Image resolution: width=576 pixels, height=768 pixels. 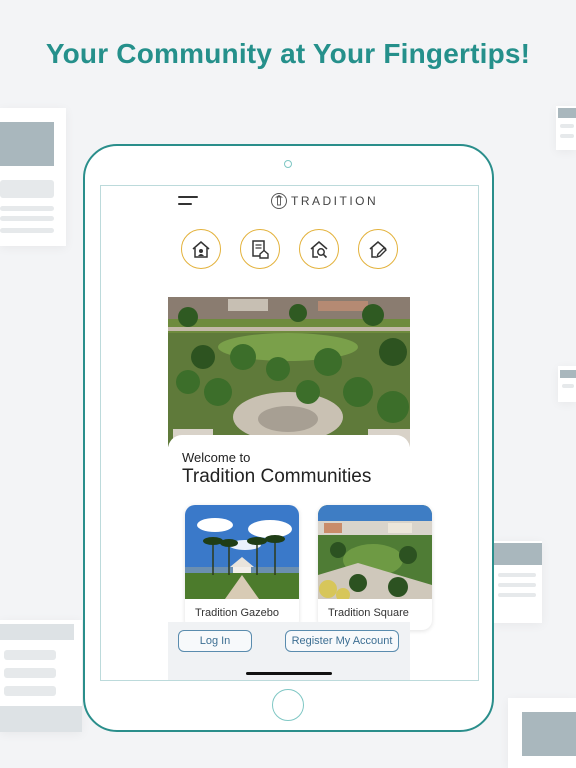 I want to click on hero-aerial-photo, so click(x=289, y=372).